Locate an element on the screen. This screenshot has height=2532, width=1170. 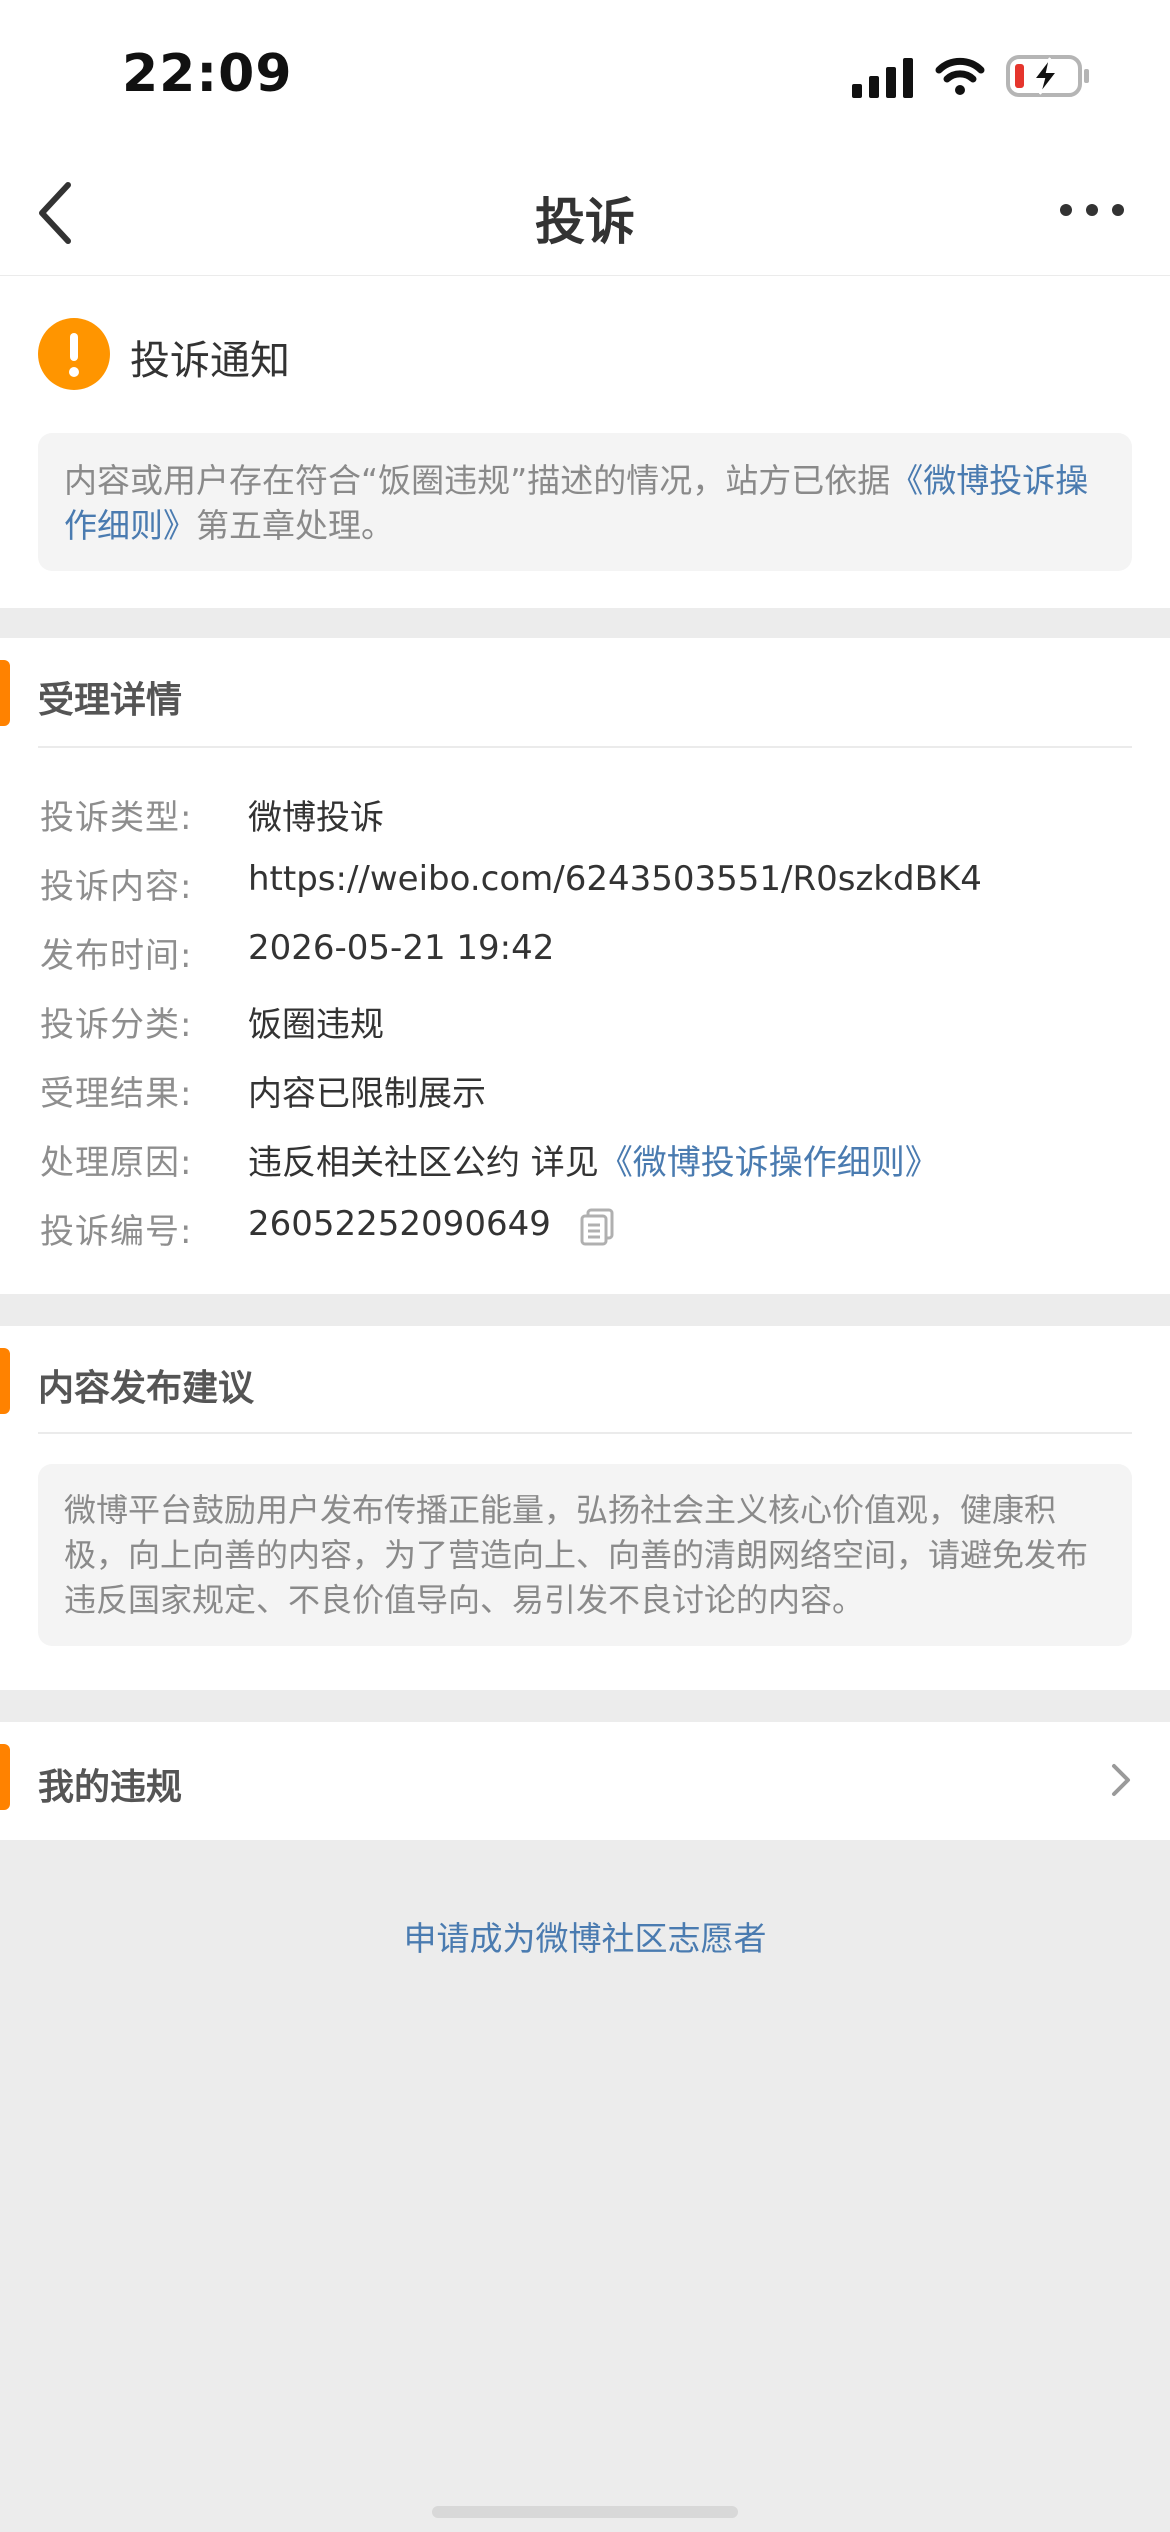
detail-value-content-link: https://weibo.com/6243503551/R0szkdBK4 is located at coordinates (615, 879).